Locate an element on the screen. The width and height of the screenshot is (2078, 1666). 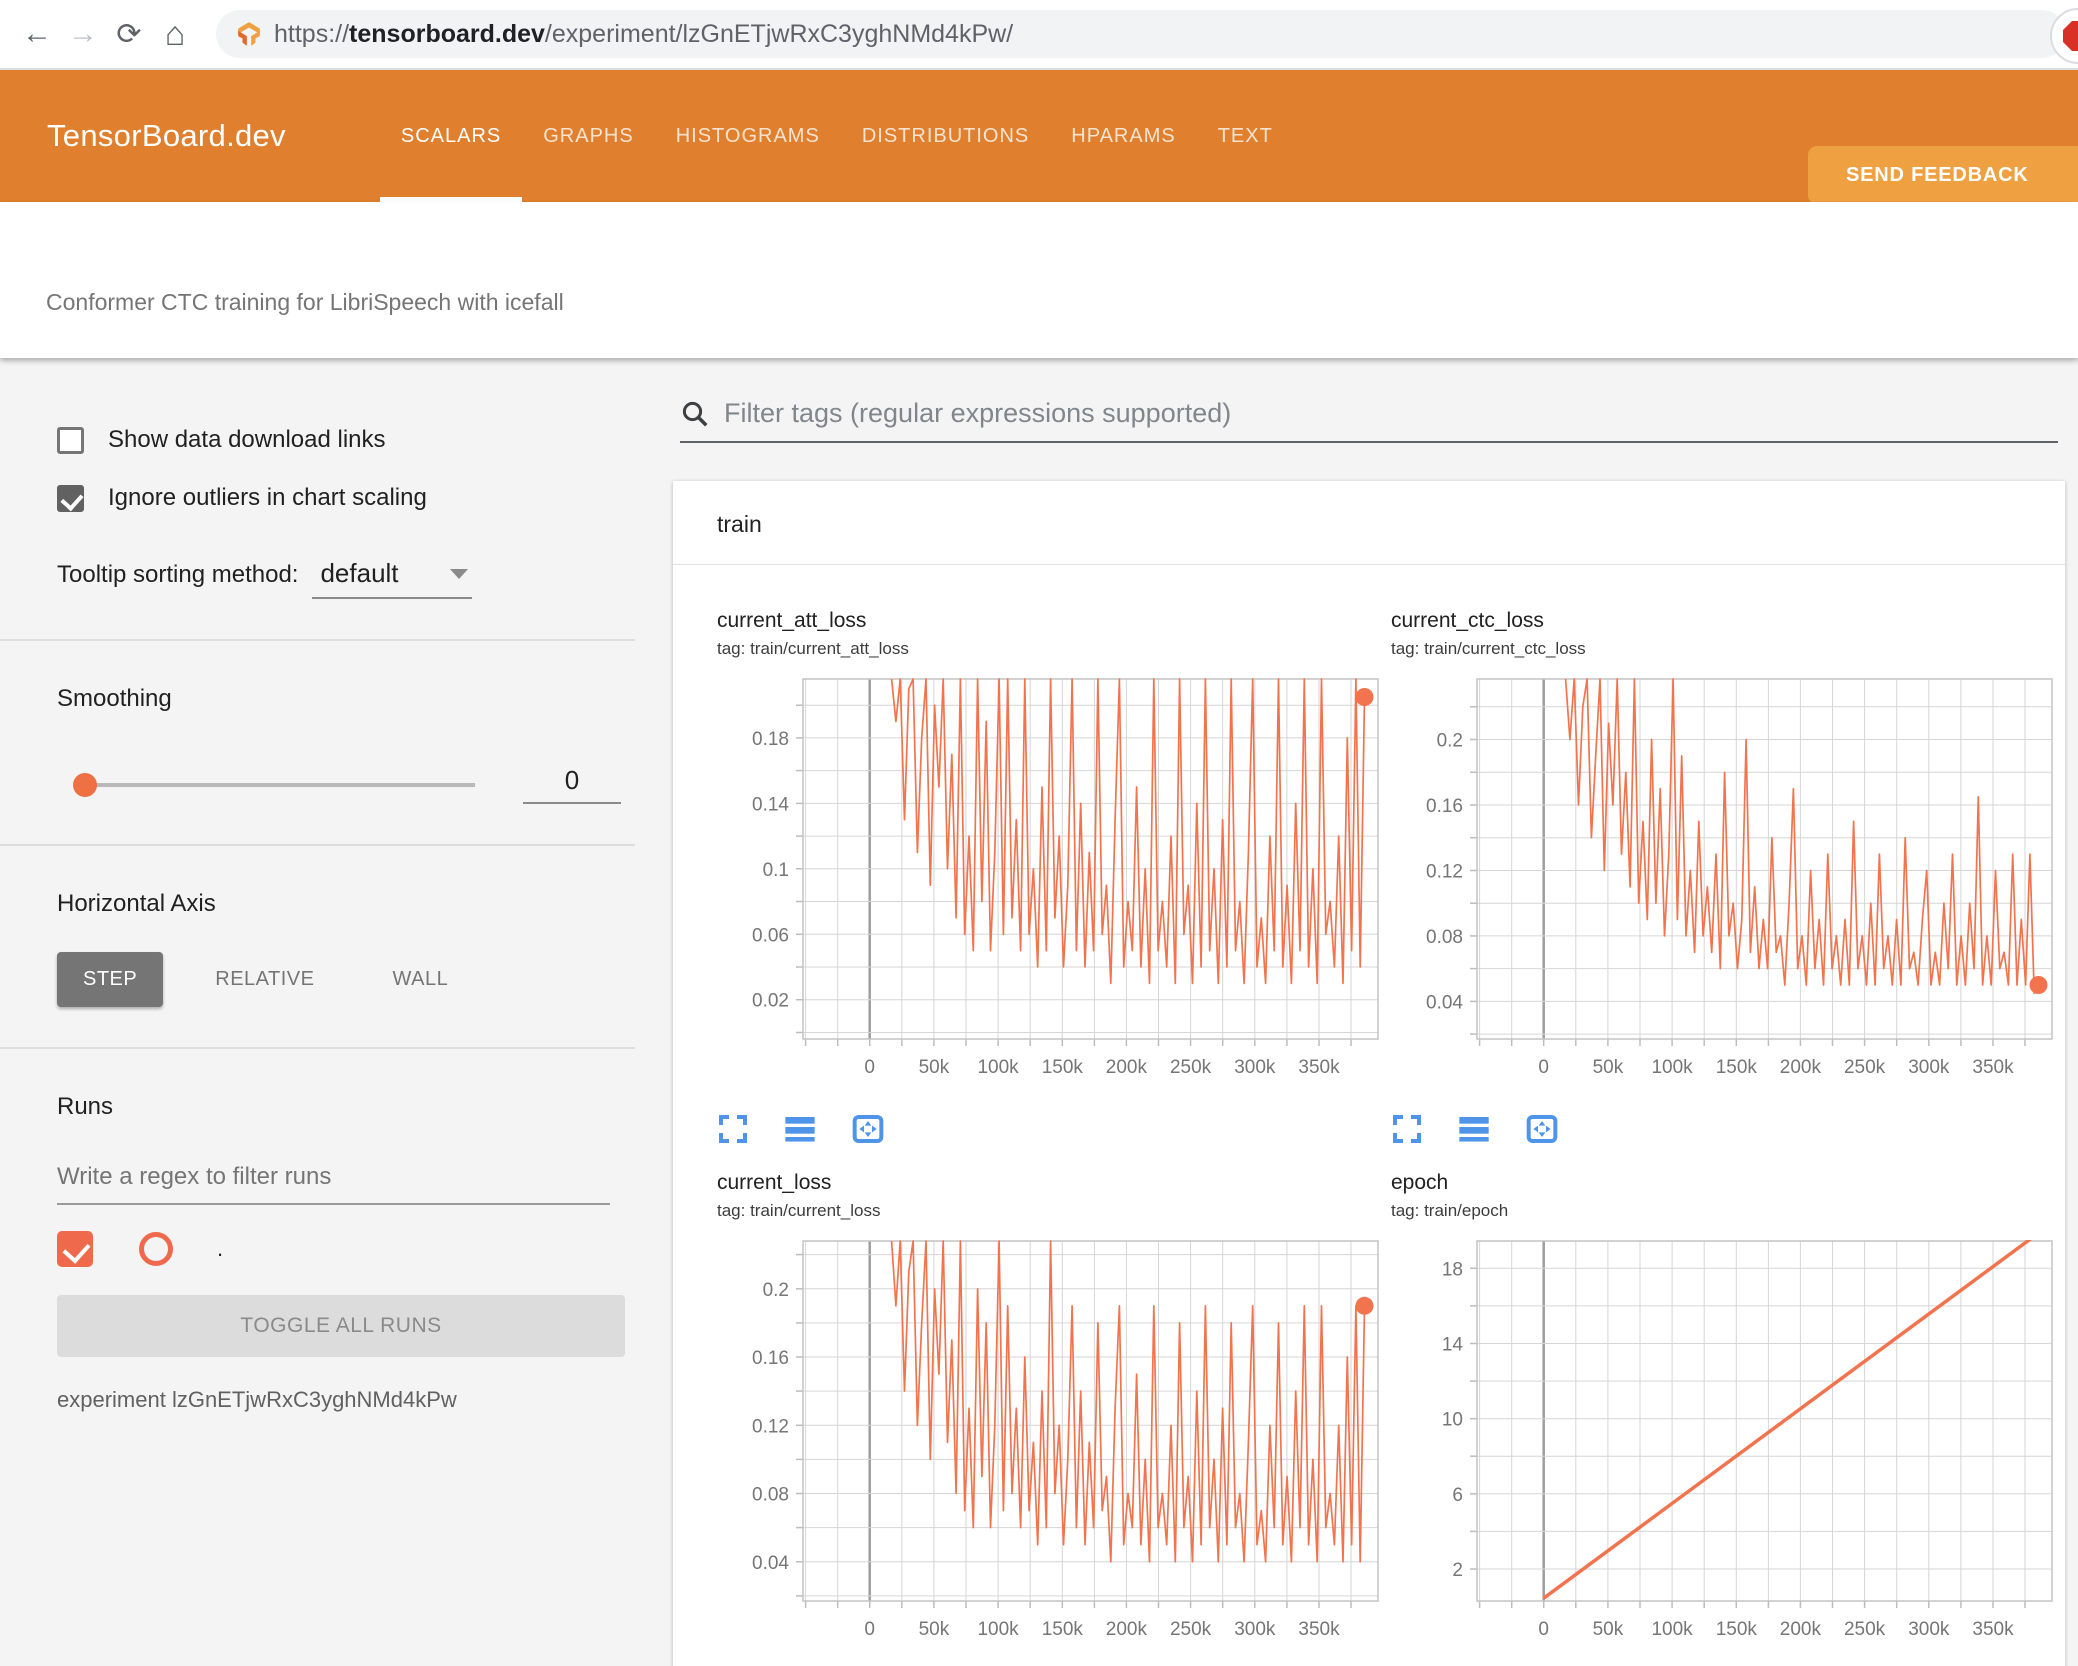
chart-tag: tag: train/current_att_loss is located at coordinates (813, 648).